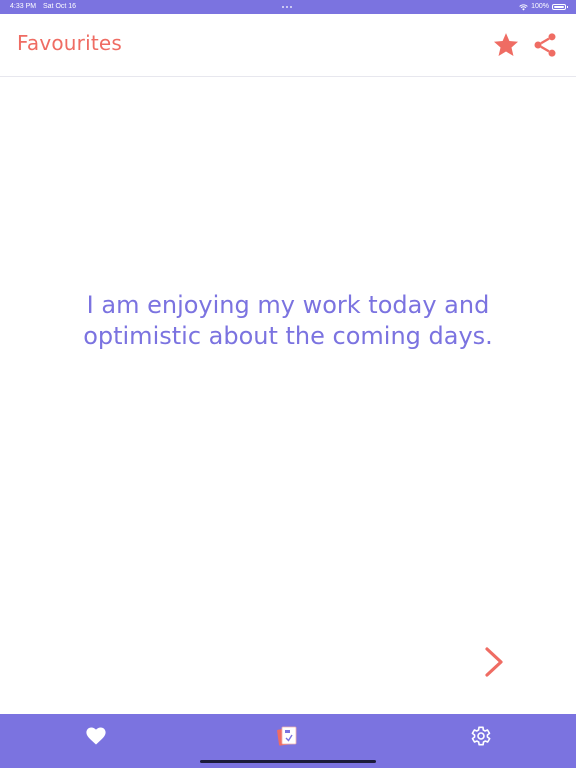 The height and width of the screenshot is (768, 576). What do you see at coordinates (560, 7) in the screenshot?
I see `battery-icon` at bounding box center [560, 7].